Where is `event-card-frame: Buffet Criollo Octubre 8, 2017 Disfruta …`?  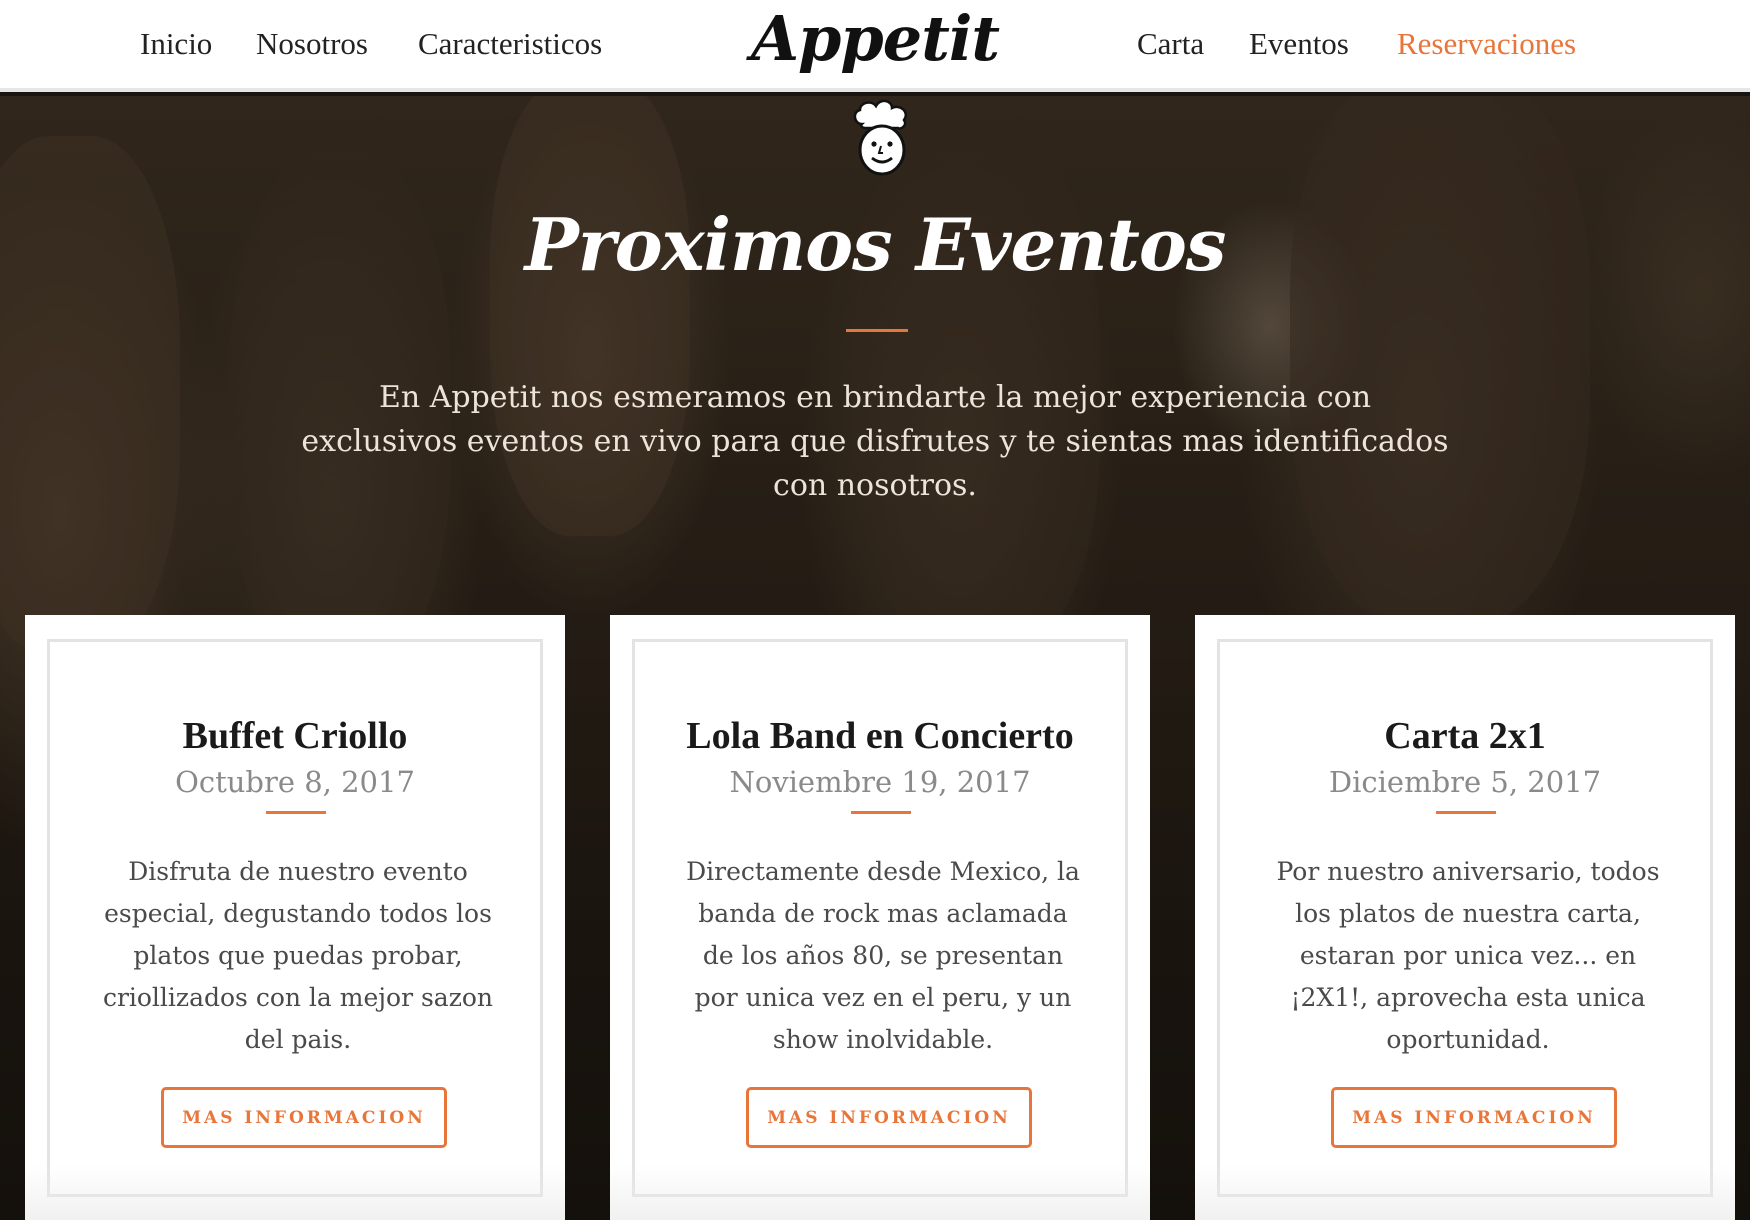
event-card-frame: Buffet Criollo Octubre 8, 2017 Disfruta … is located at coordinates (295, 918).